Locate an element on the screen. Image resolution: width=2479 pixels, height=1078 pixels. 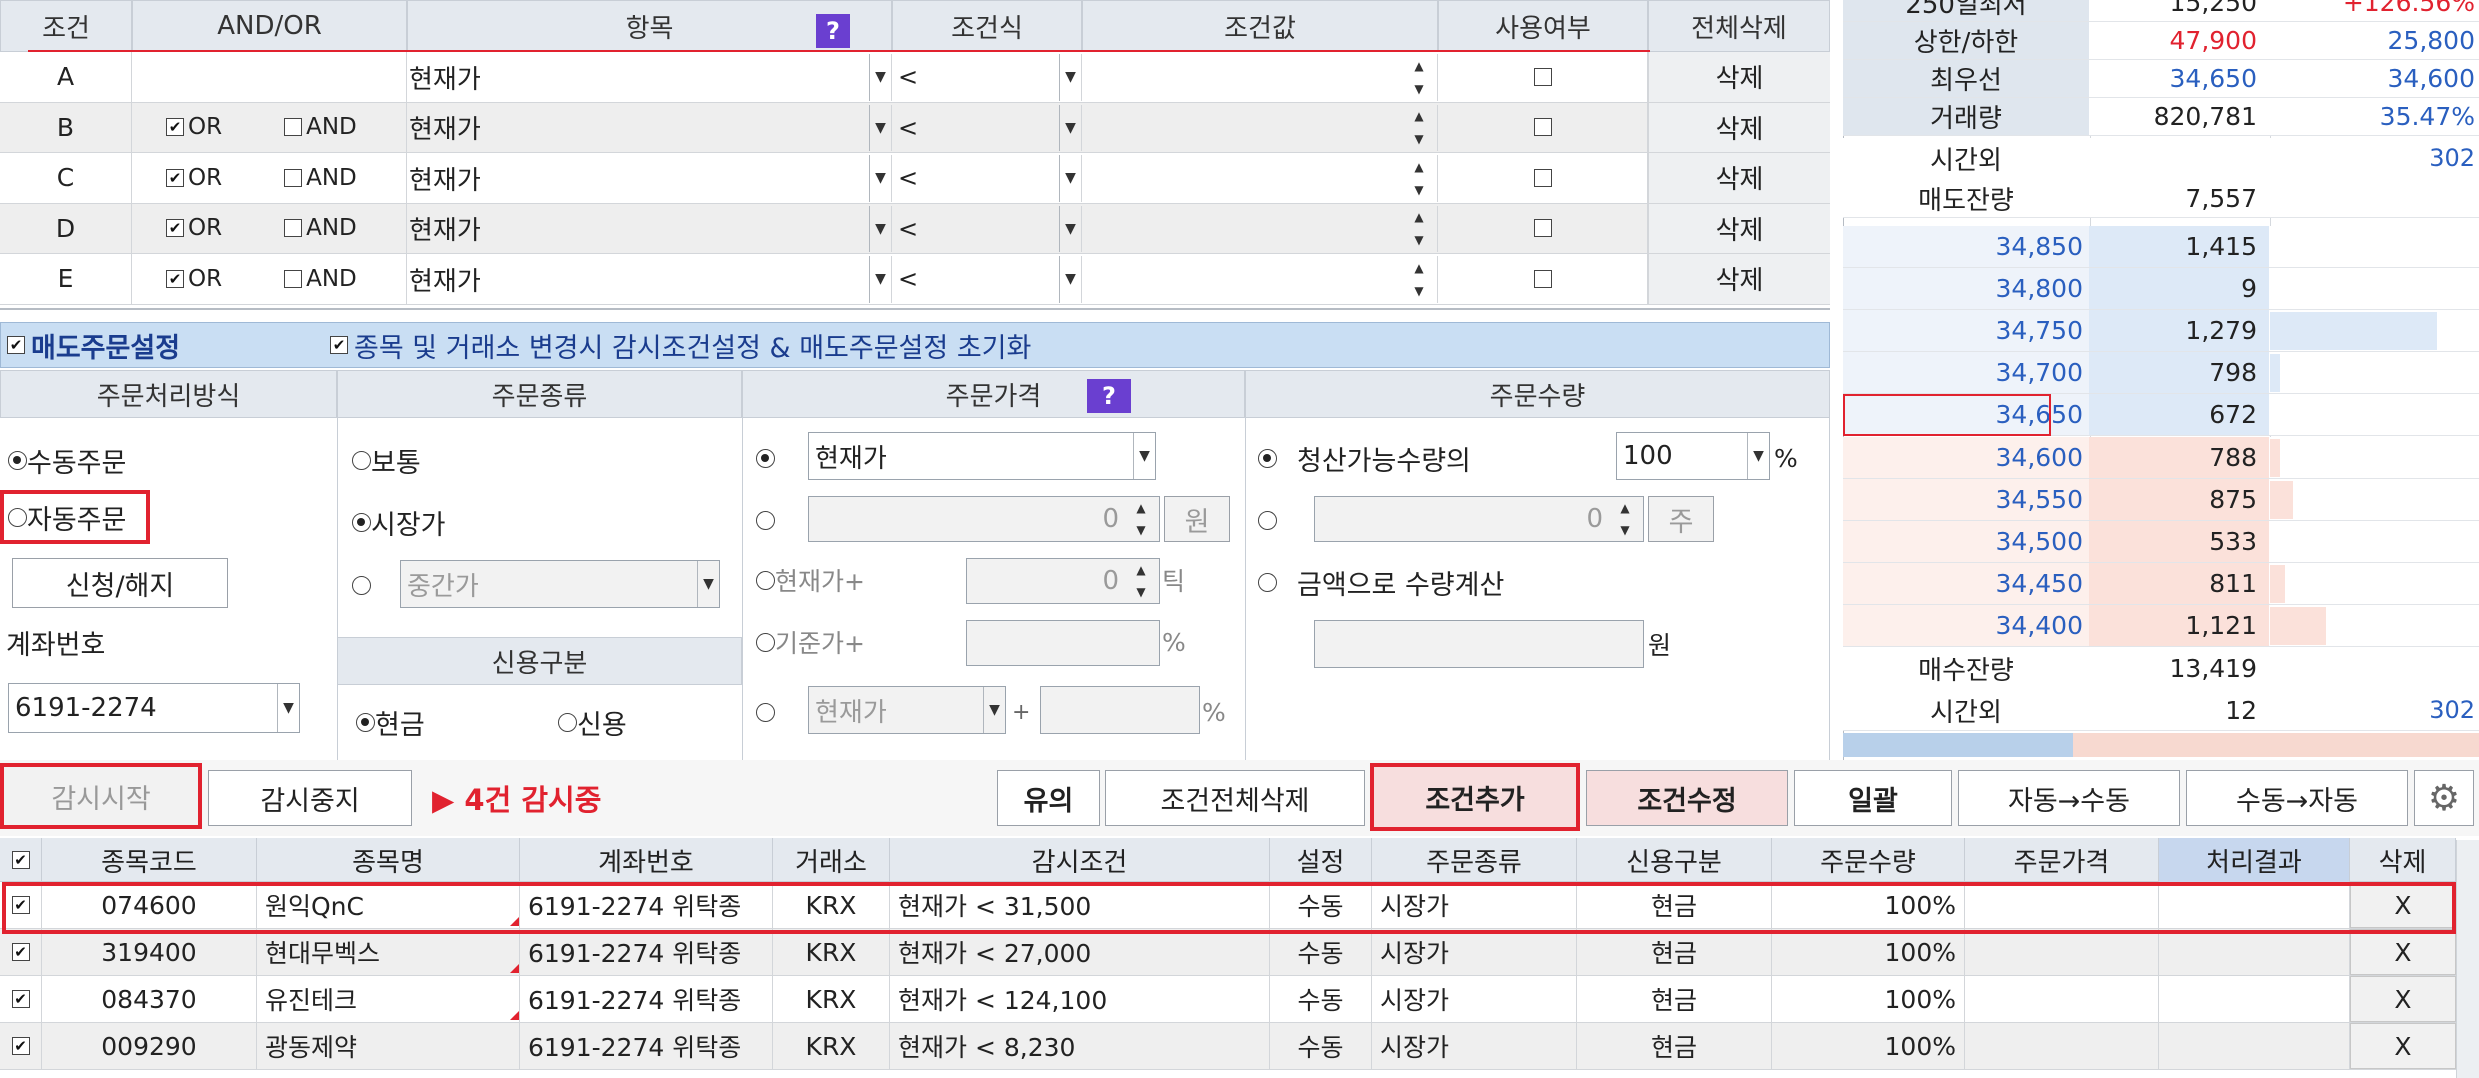
normal-radio: 보통 is located at coordinates (386, 460).